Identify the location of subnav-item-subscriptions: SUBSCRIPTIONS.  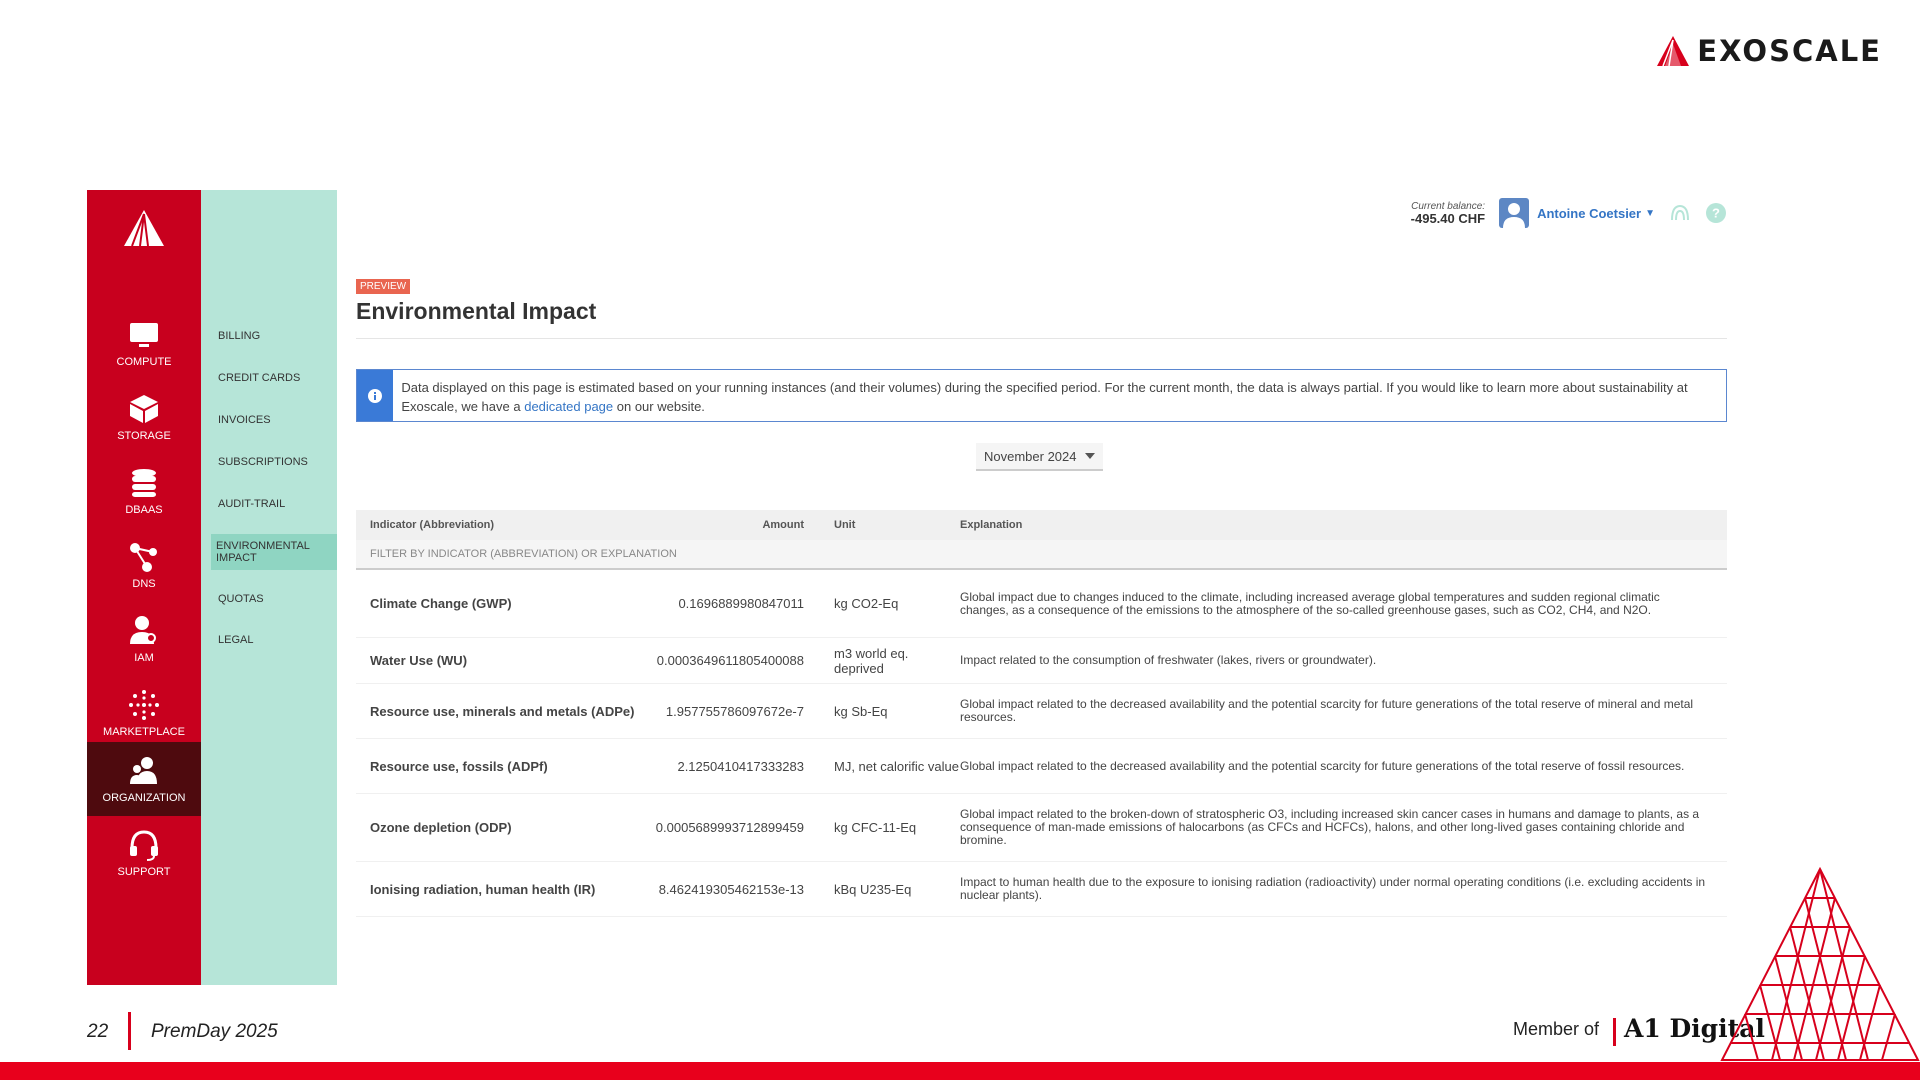
(274, 462).